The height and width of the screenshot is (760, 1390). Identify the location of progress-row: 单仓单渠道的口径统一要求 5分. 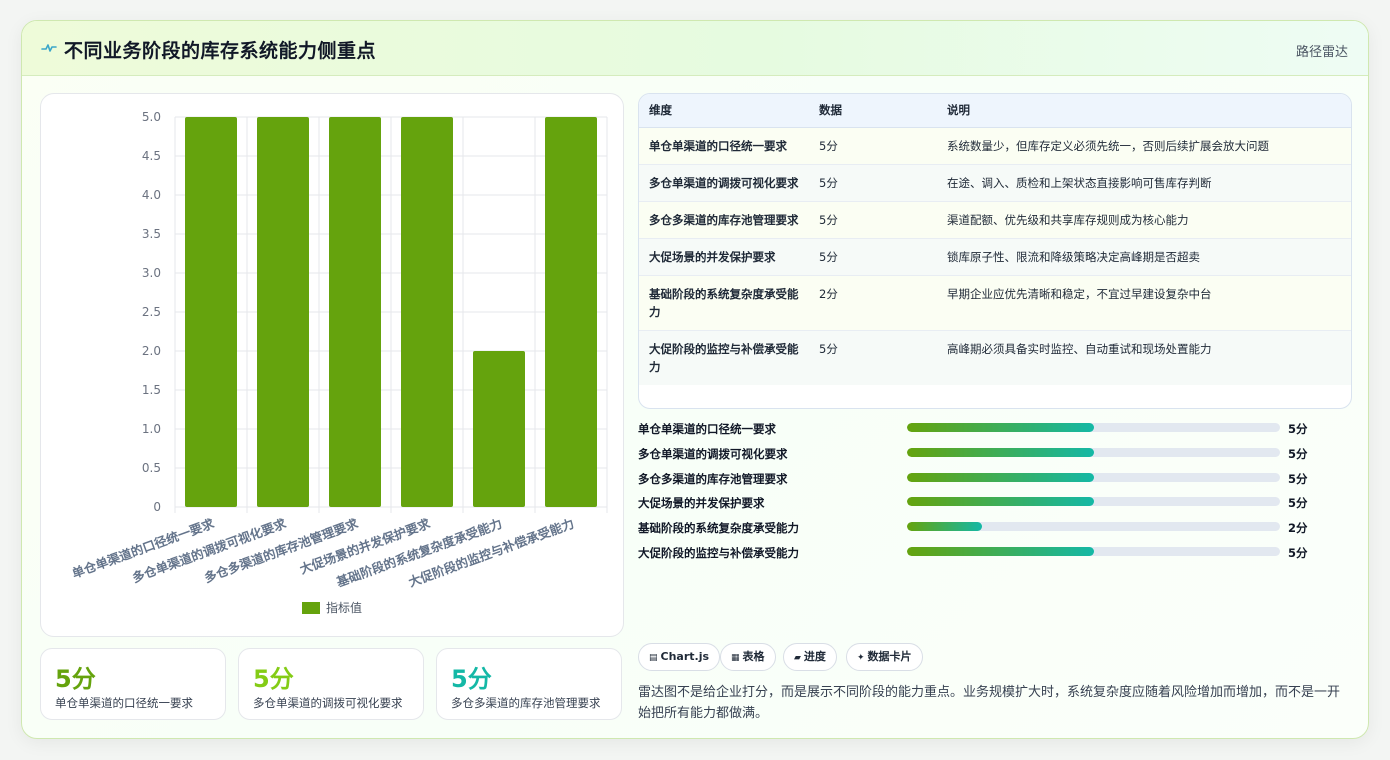
(988, 433).